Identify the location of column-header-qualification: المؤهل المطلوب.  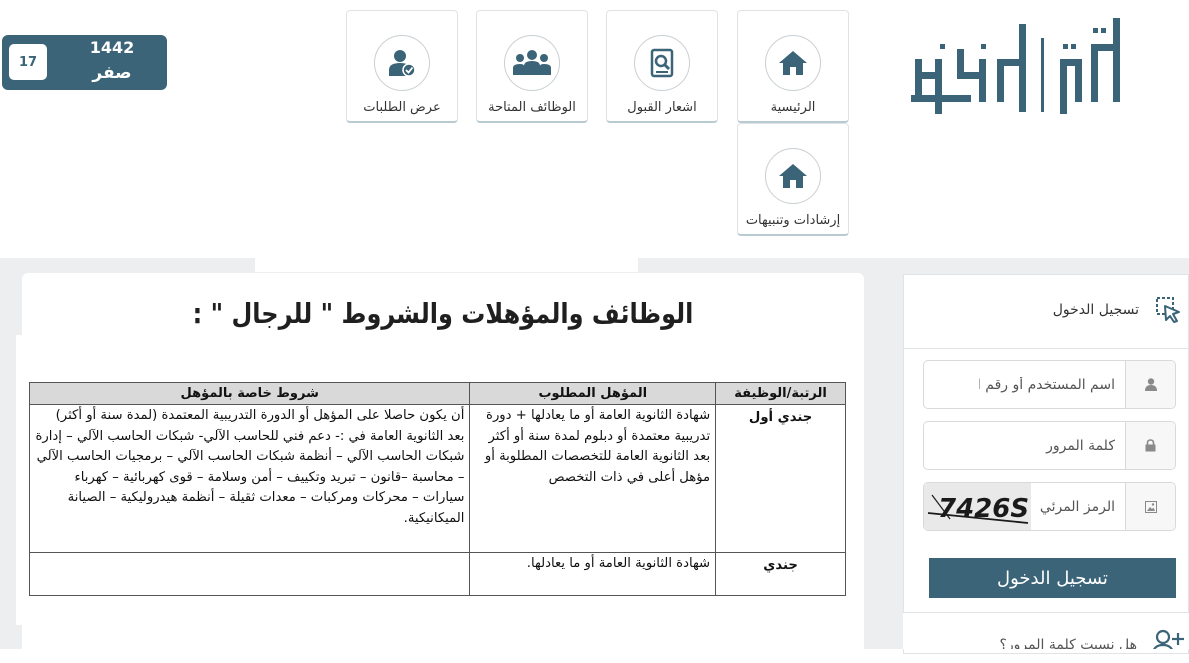
(593, 393).